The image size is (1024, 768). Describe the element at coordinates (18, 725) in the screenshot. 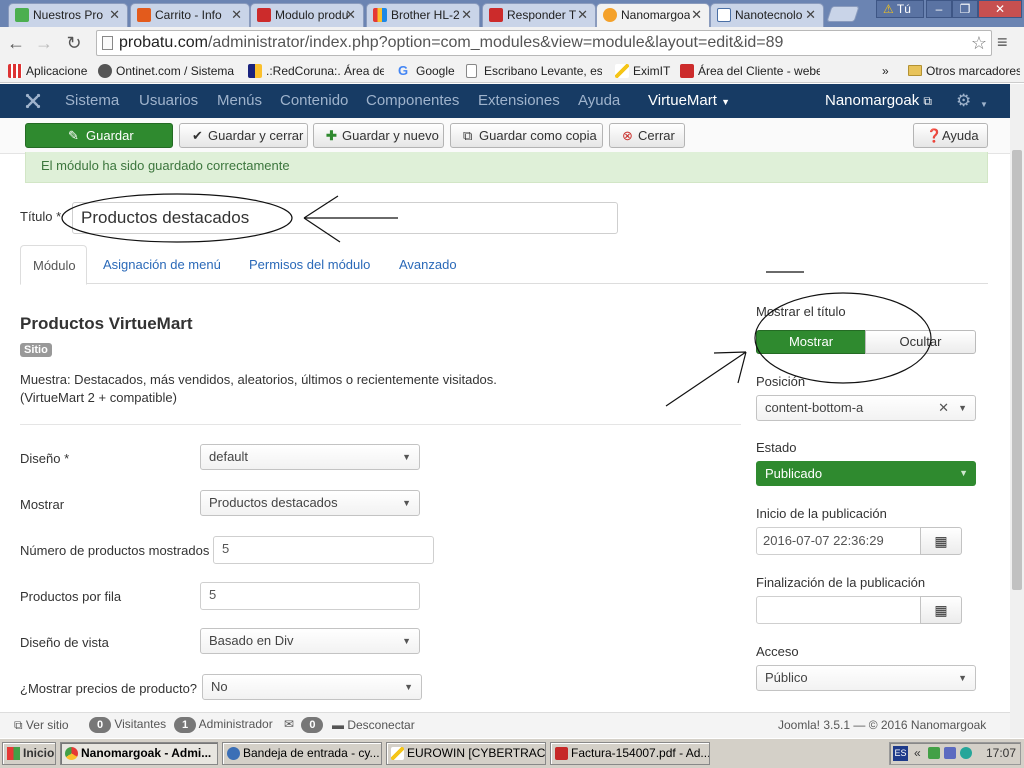

I see `external-link-icon: ⧉` at that location.